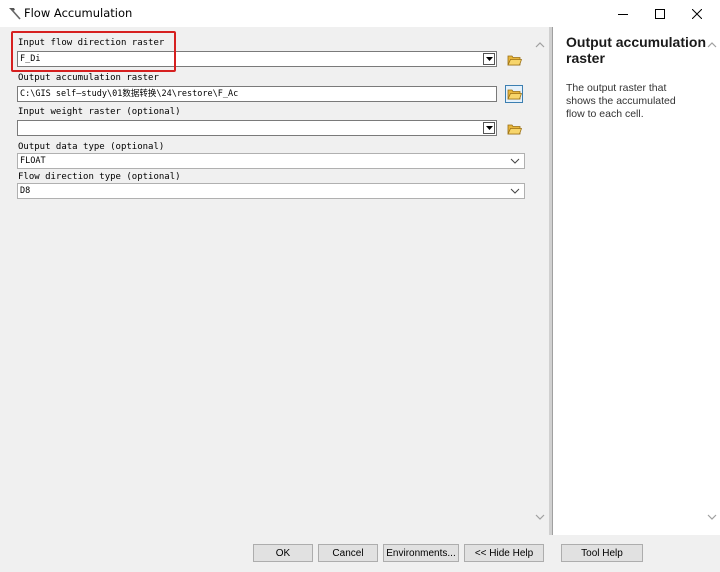 The image size is (720, 572). Describe the element at coordinates (93, 51) in the screenshot. I see `annotation-highlight-box` at that location.